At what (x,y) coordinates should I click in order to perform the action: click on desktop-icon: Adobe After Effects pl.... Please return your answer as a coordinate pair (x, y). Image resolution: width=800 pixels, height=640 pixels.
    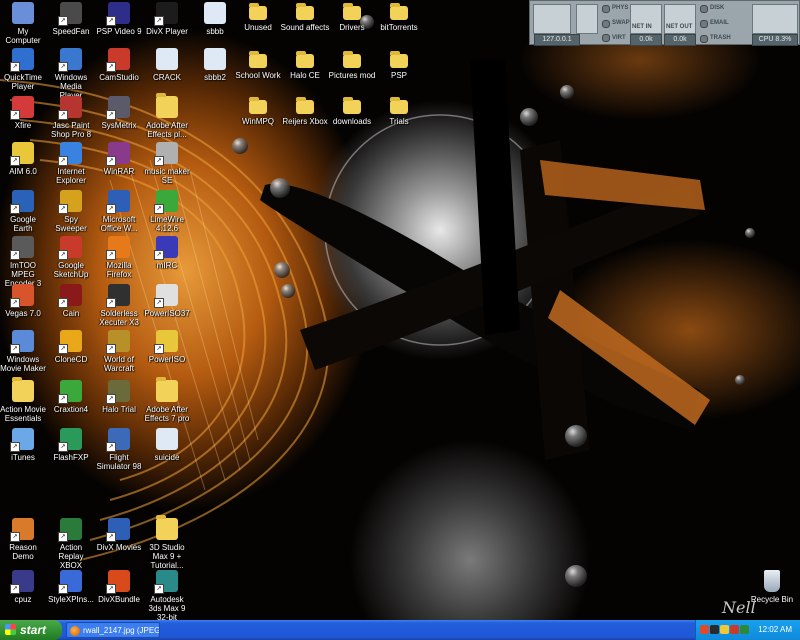
    Looking at the image, I should click on (167, 116).